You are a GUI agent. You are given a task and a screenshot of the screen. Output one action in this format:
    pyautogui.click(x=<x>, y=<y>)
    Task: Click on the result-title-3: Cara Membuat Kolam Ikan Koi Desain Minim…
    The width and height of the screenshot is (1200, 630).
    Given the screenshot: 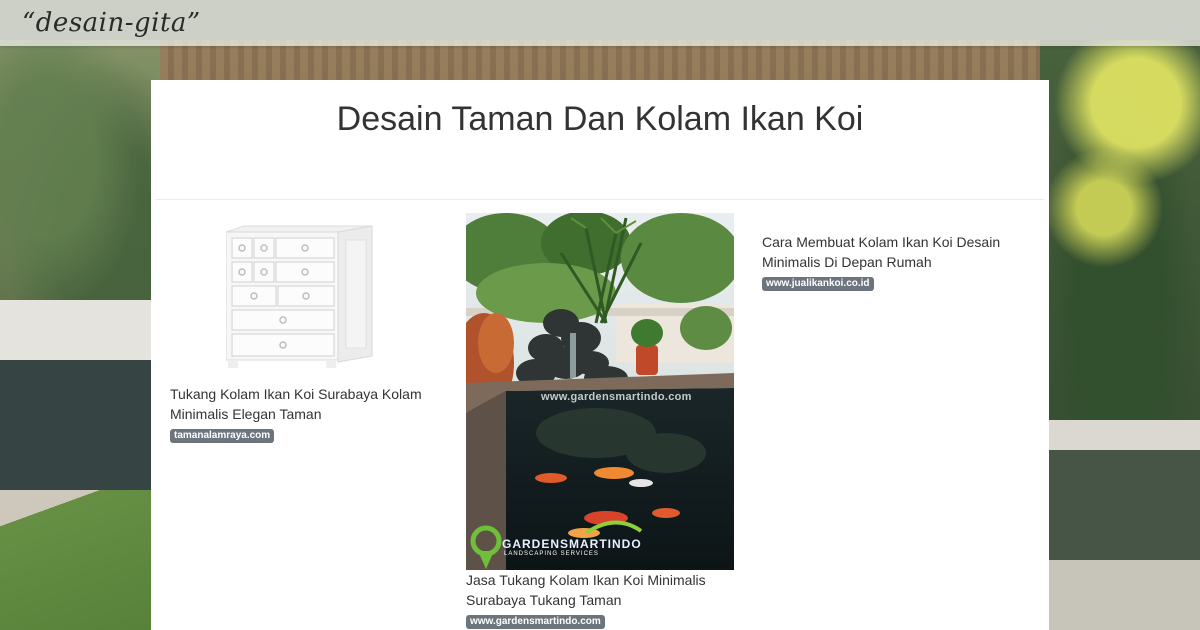 What is the action you would take?
    pyautogui.click(x=897, y=252)
    